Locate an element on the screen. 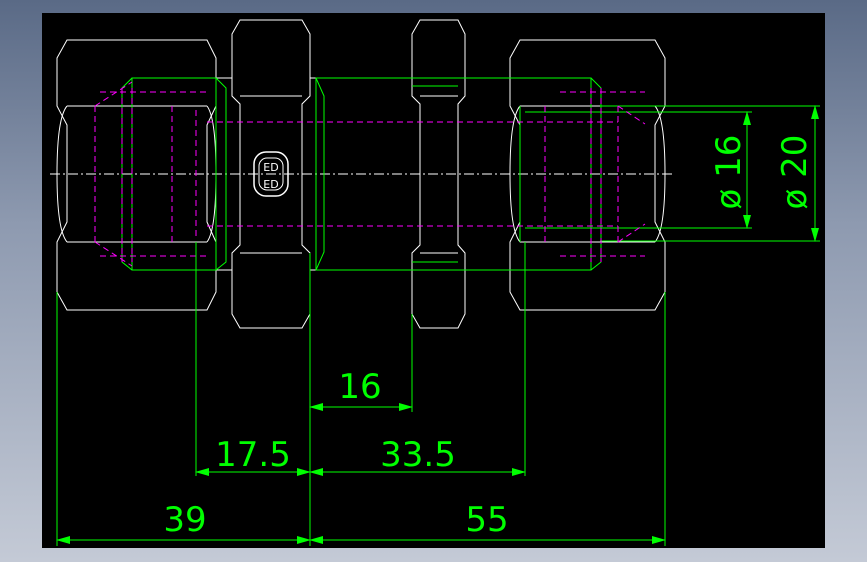  dim-33-5-label: 33.5 is located at coordinates (418, 455).